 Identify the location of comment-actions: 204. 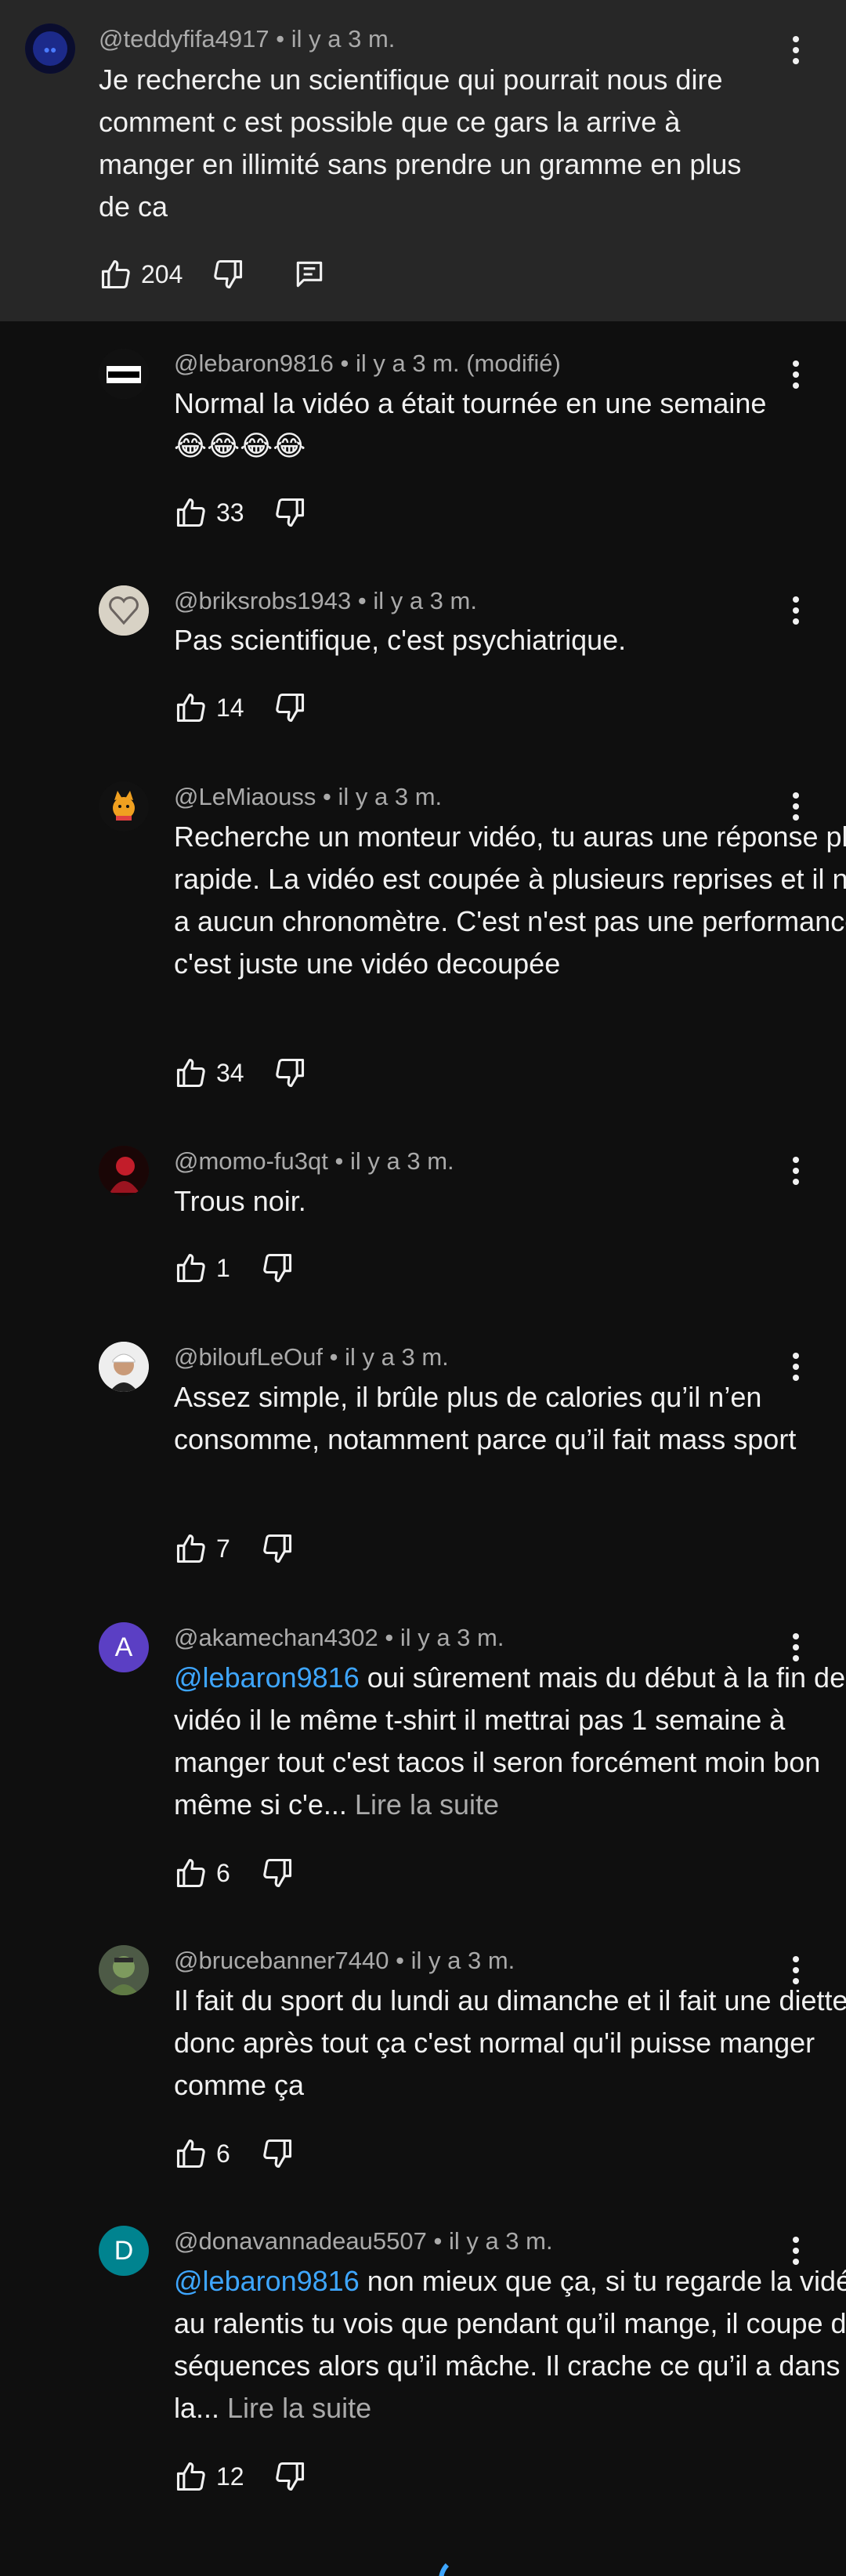
(213, 274).